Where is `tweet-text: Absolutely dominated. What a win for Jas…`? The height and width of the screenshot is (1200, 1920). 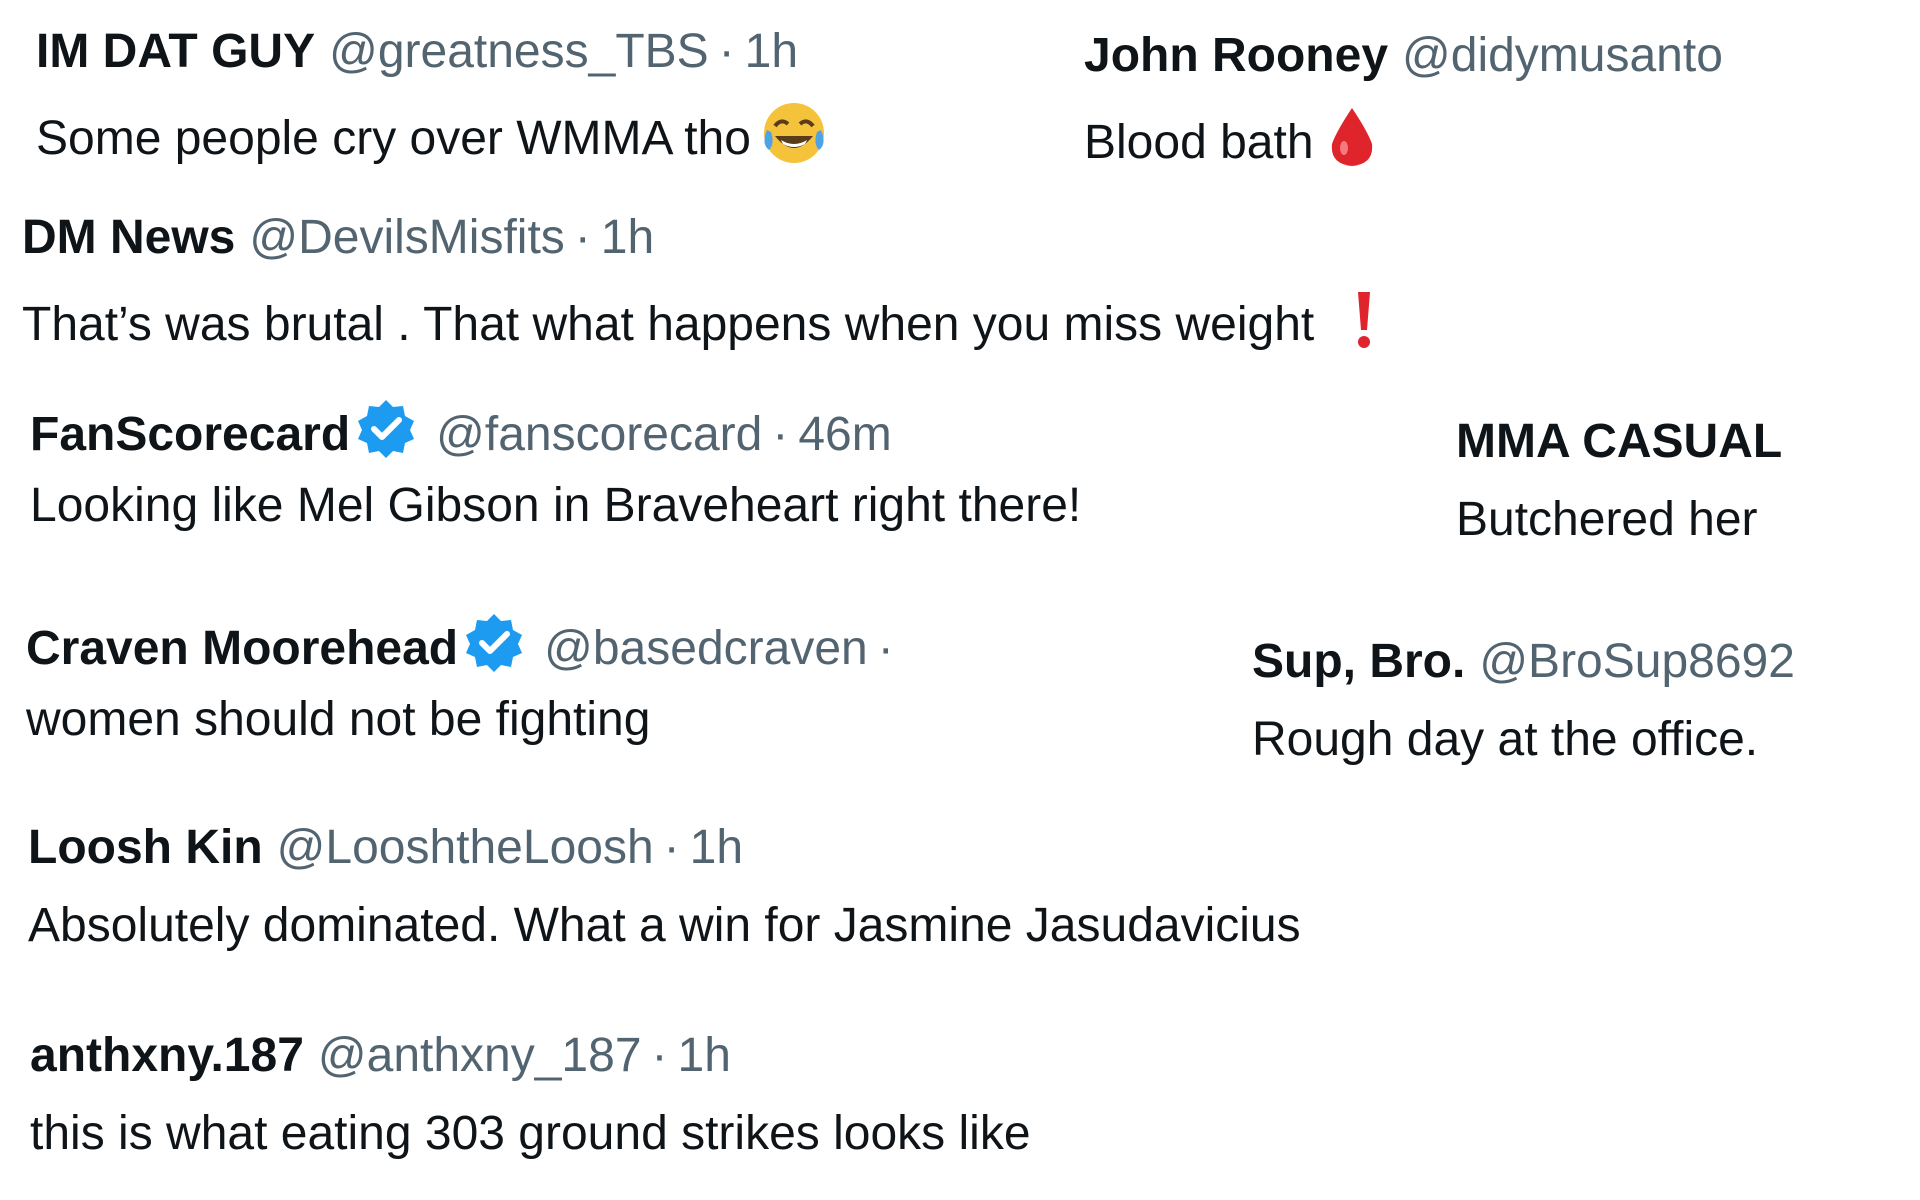 tweet-text: Absolutely dominated. What a win for Jas… is located at coordinates (664, 925).